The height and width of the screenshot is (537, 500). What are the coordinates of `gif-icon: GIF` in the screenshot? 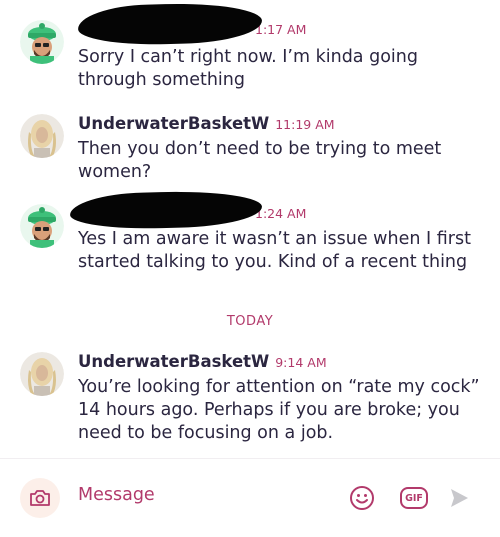 It's located at (414, 498).